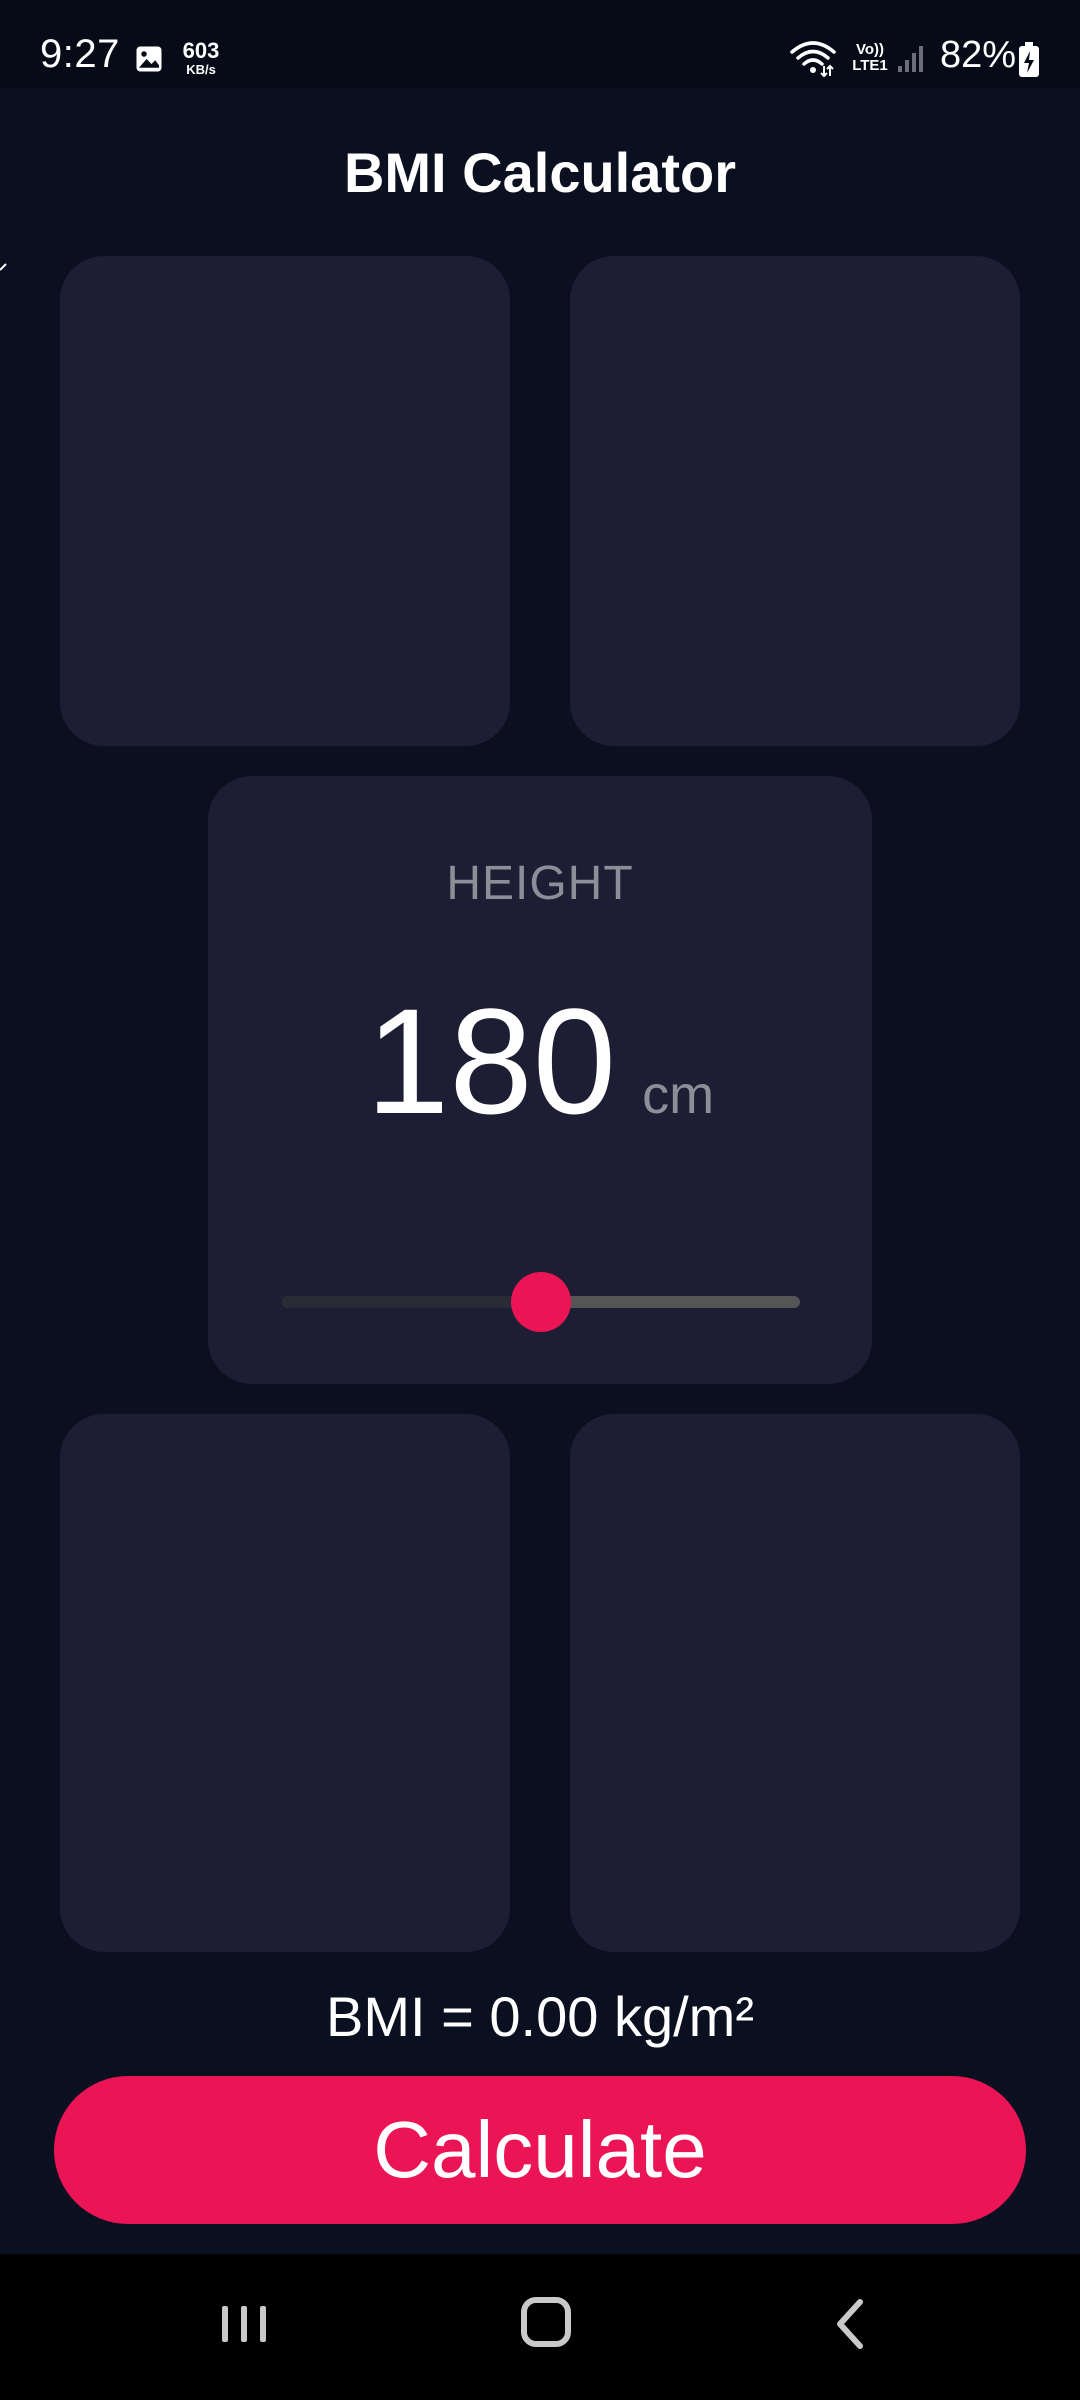 The height and width of the screenshot is (2400, 1080). I want to click on volte-line-2: LTE1, so click(870, 65).